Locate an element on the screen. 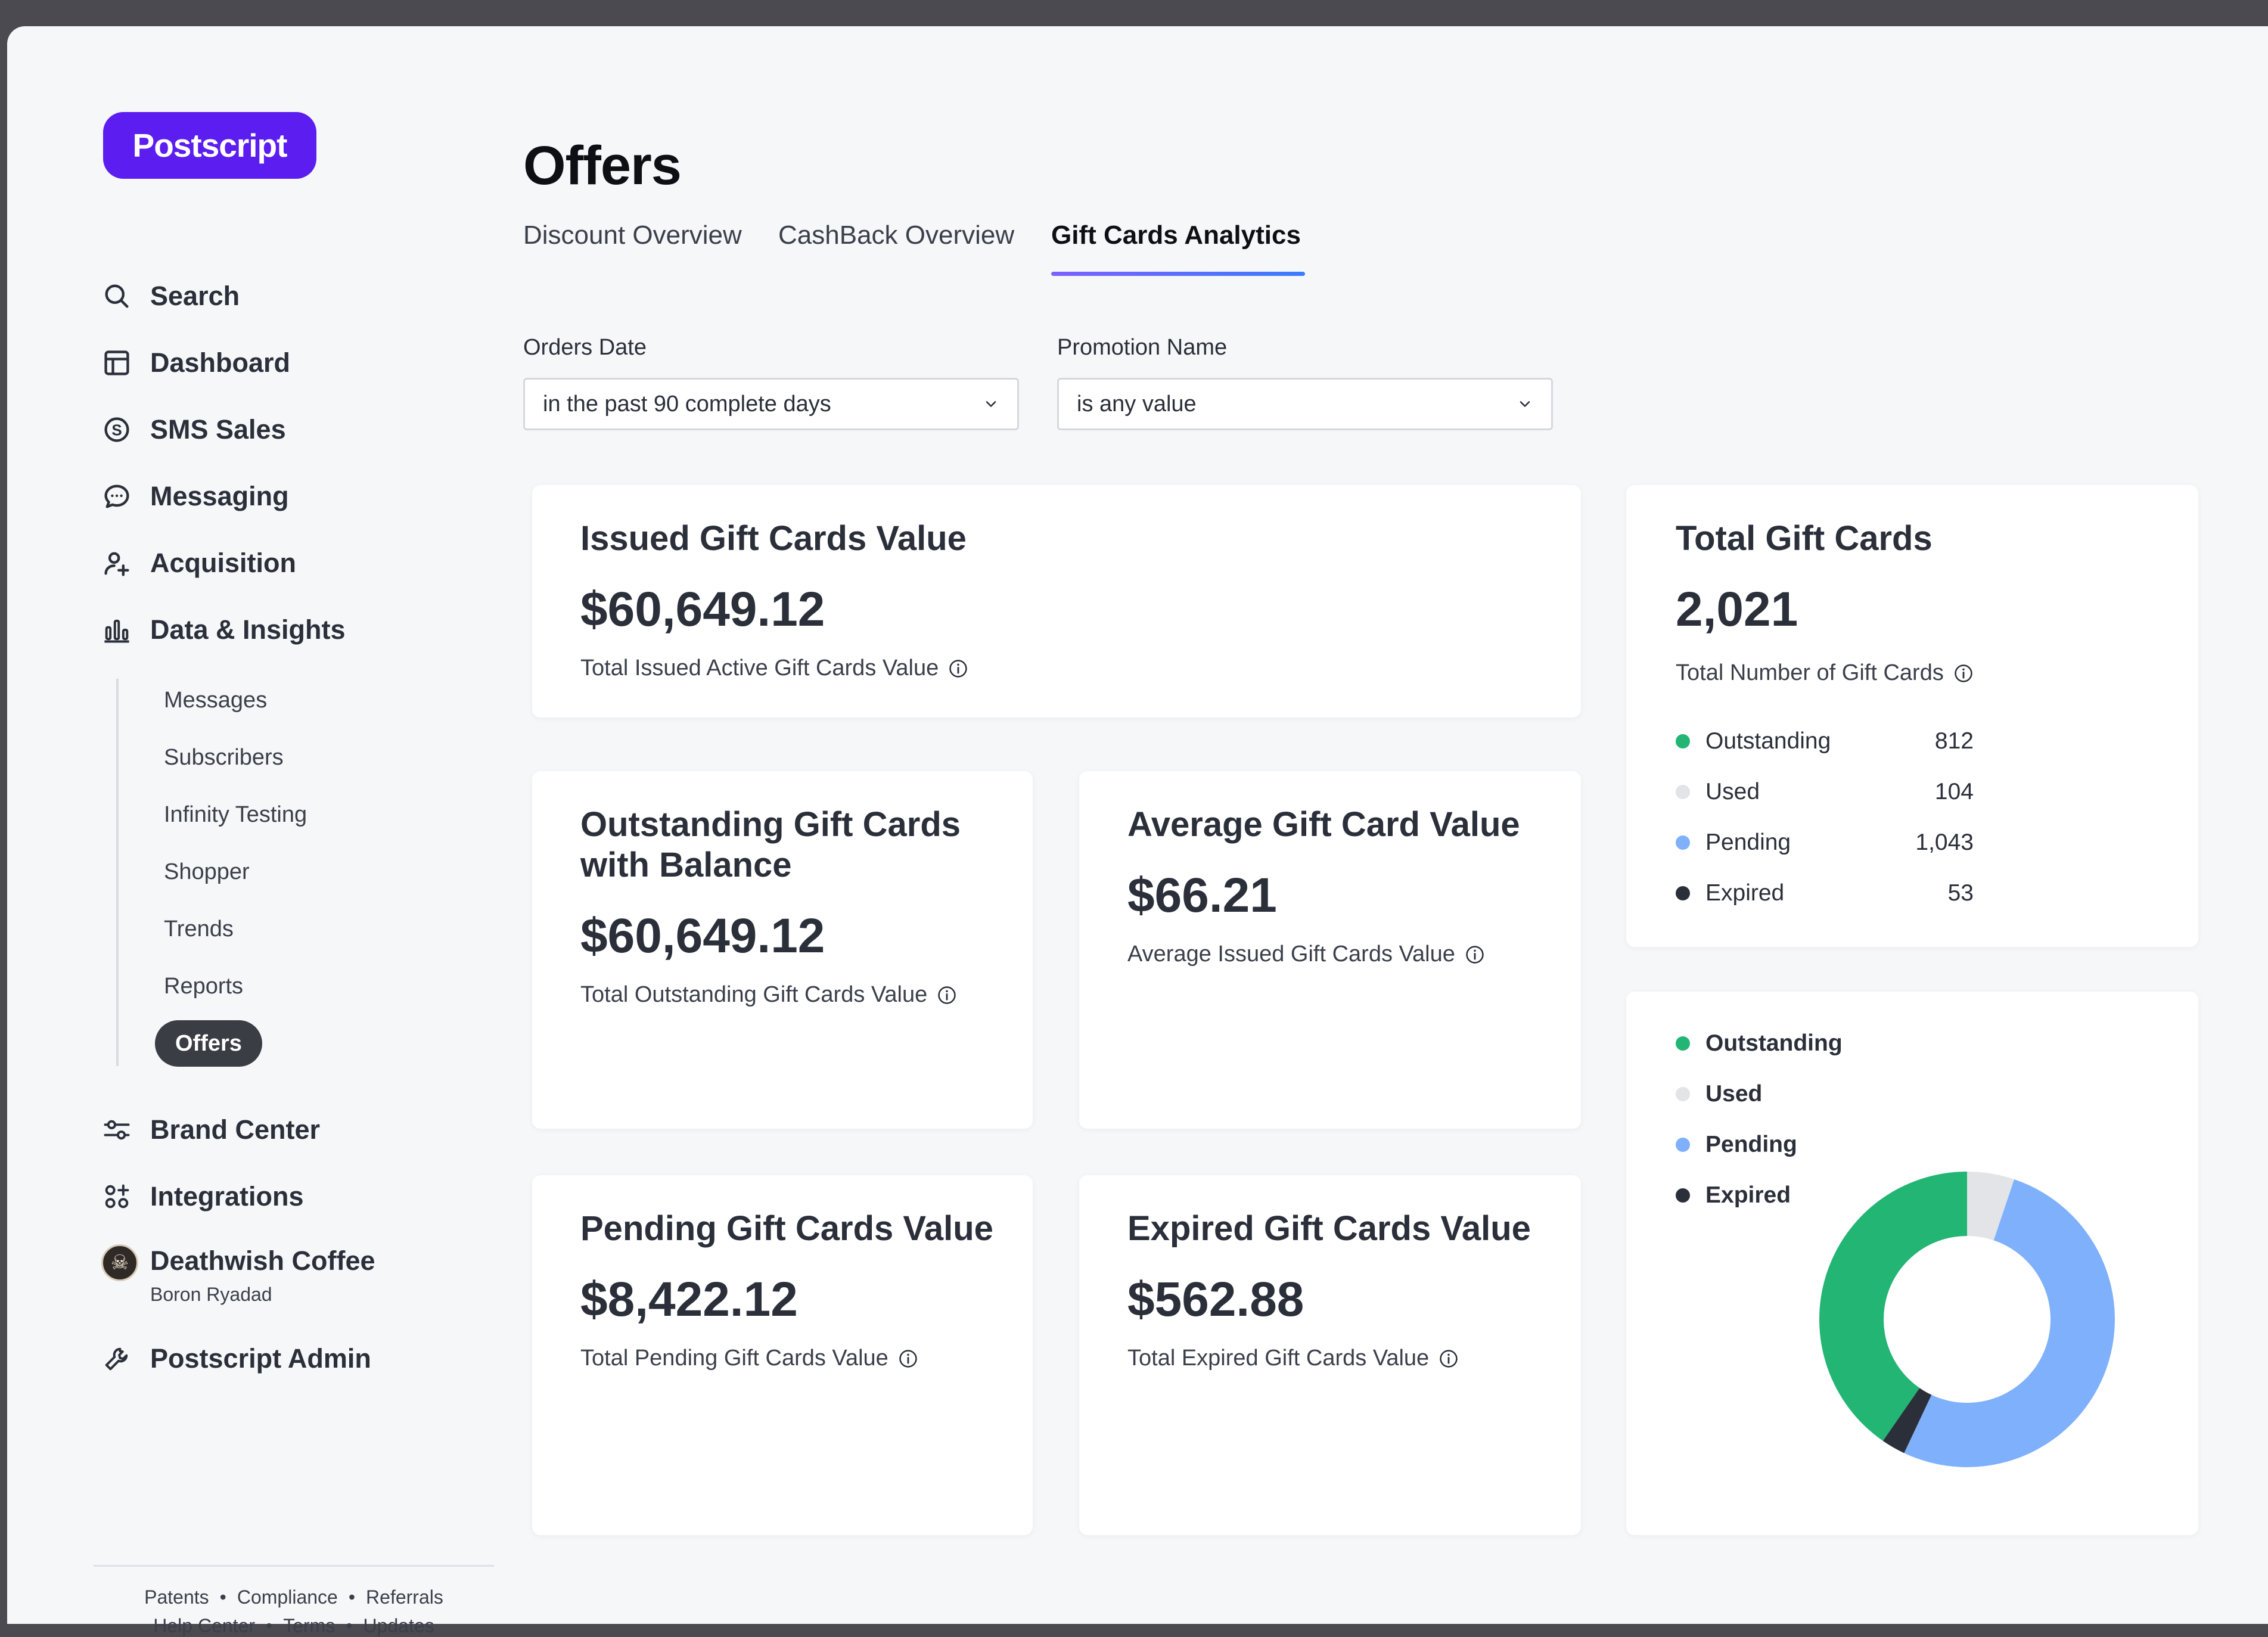 This screenshot has width=2268, height=1637. sidebar-item-trends: Trends is located at coordinates (199, 929).